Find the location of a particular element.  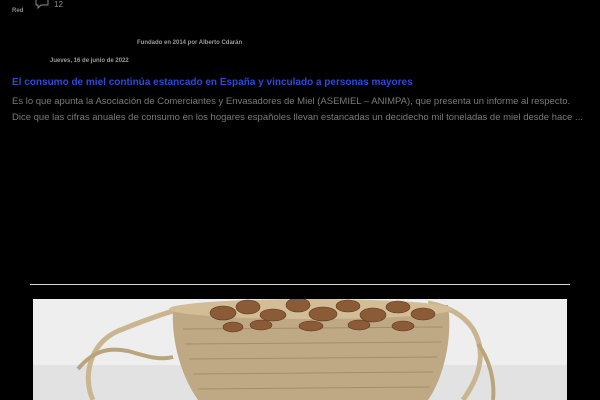

nav-label: Red is located at coordinates (17, 11).